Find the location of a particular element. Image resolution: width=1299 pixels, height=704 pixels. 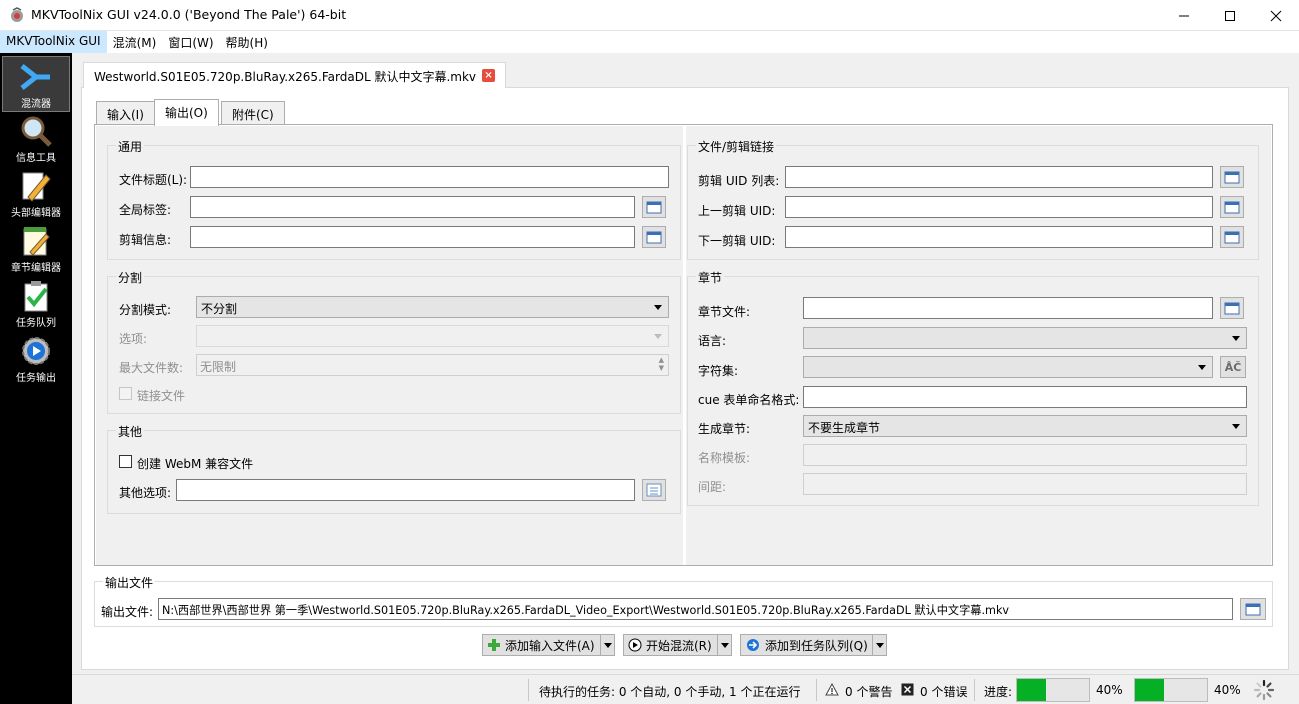

sidebar-item-job-output: 任务输出 is located at coordinates (36, 359).